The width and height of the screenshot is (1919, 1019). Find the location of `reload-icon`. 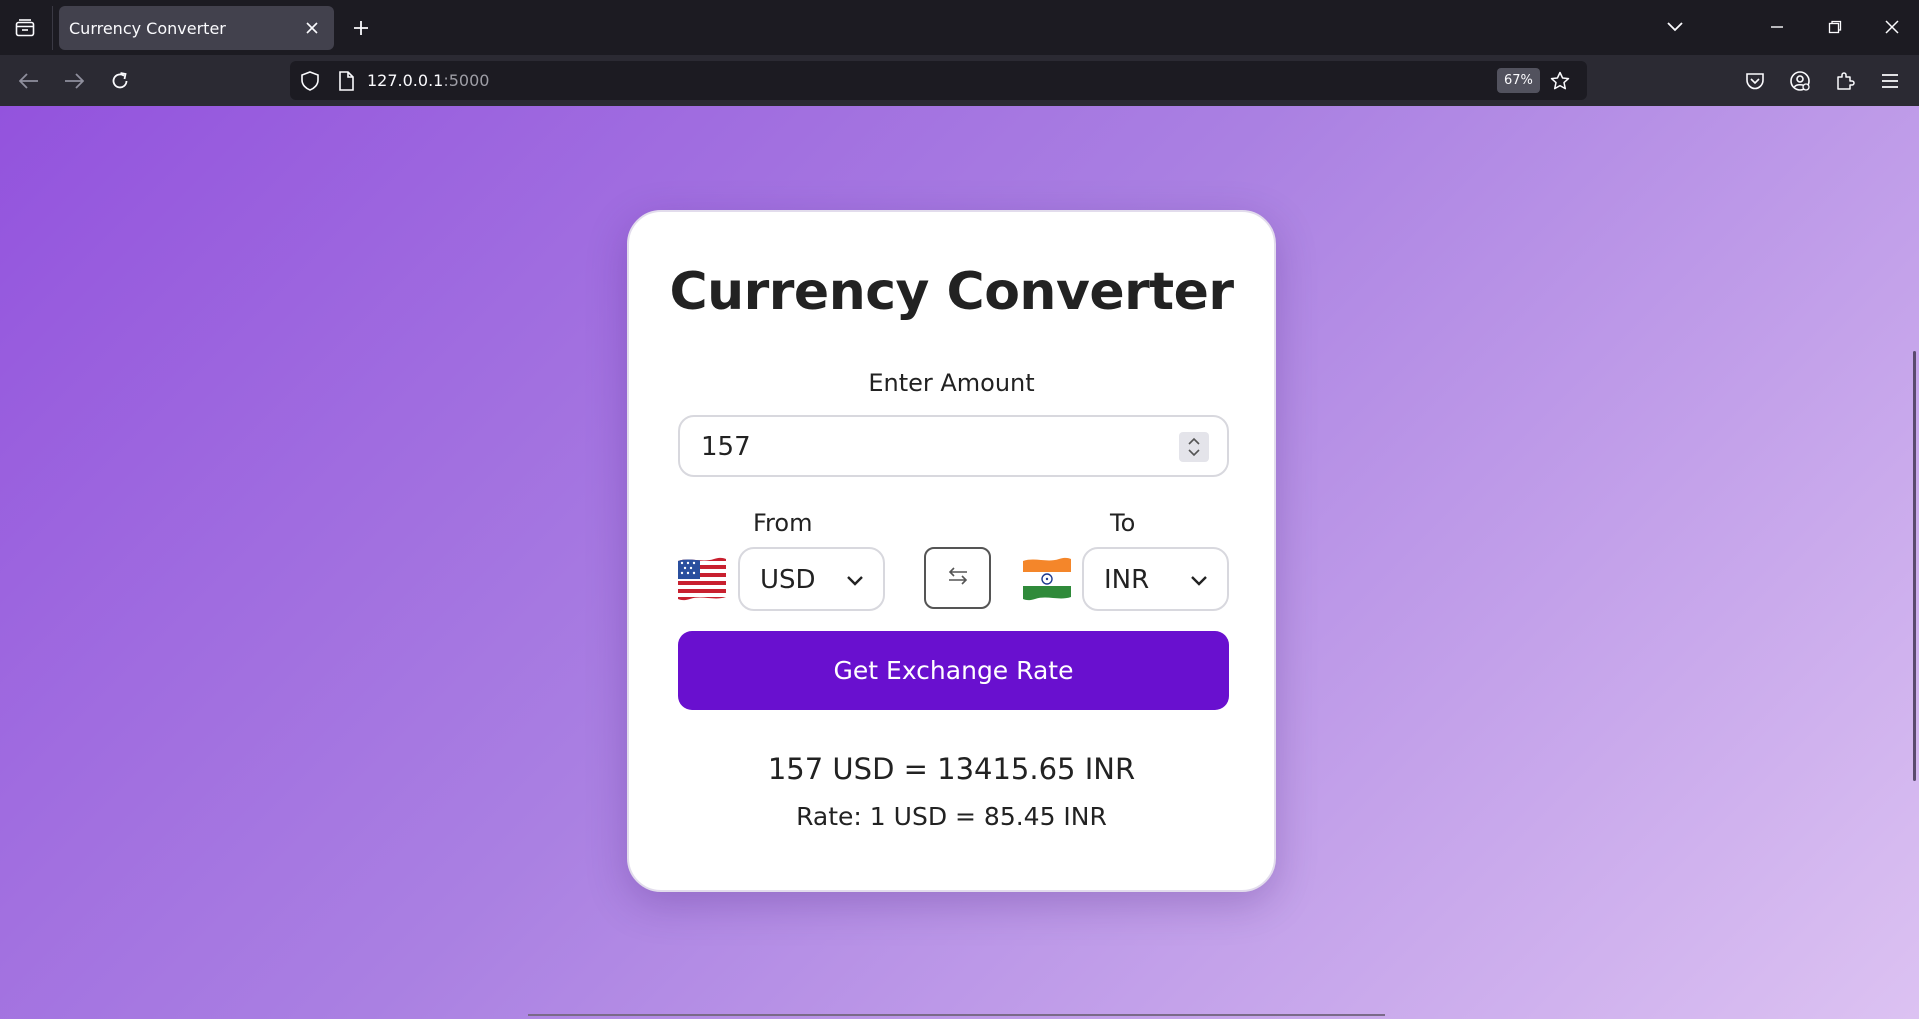

reload-icon is located at coordinates (120, 81).